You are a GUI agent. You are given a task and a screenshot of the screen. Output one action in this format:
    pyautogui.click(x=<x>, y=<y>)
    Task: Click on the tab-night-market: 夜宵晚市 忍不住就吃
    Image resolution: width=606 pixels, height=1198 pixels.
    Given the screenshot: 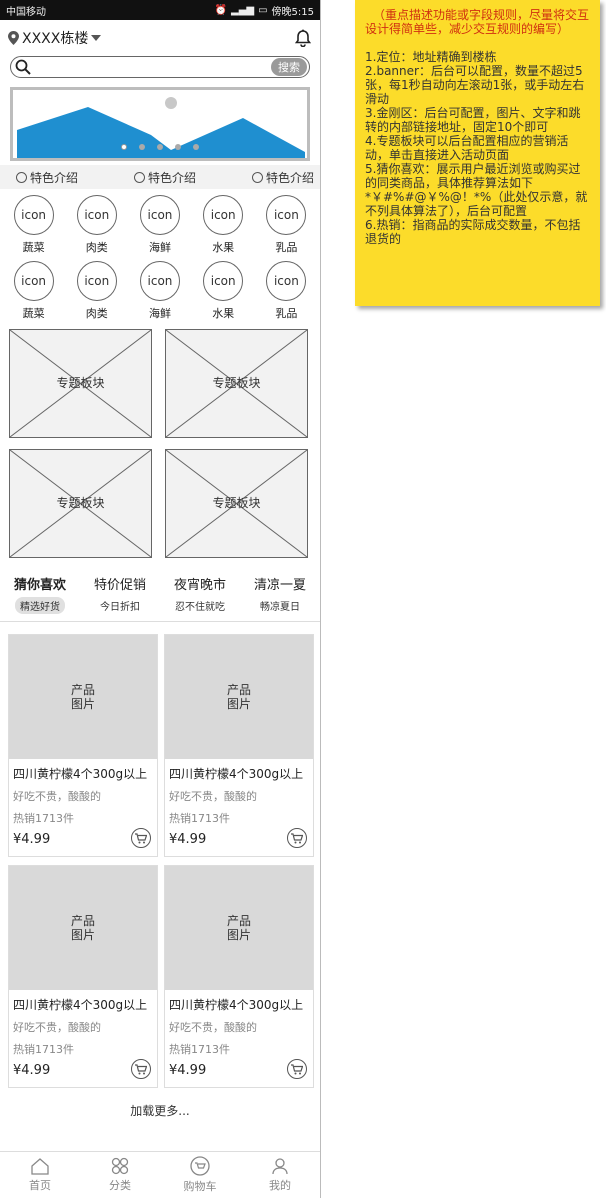 What is the action you would take?
    pyautogui.click(x=200, y=594)
    